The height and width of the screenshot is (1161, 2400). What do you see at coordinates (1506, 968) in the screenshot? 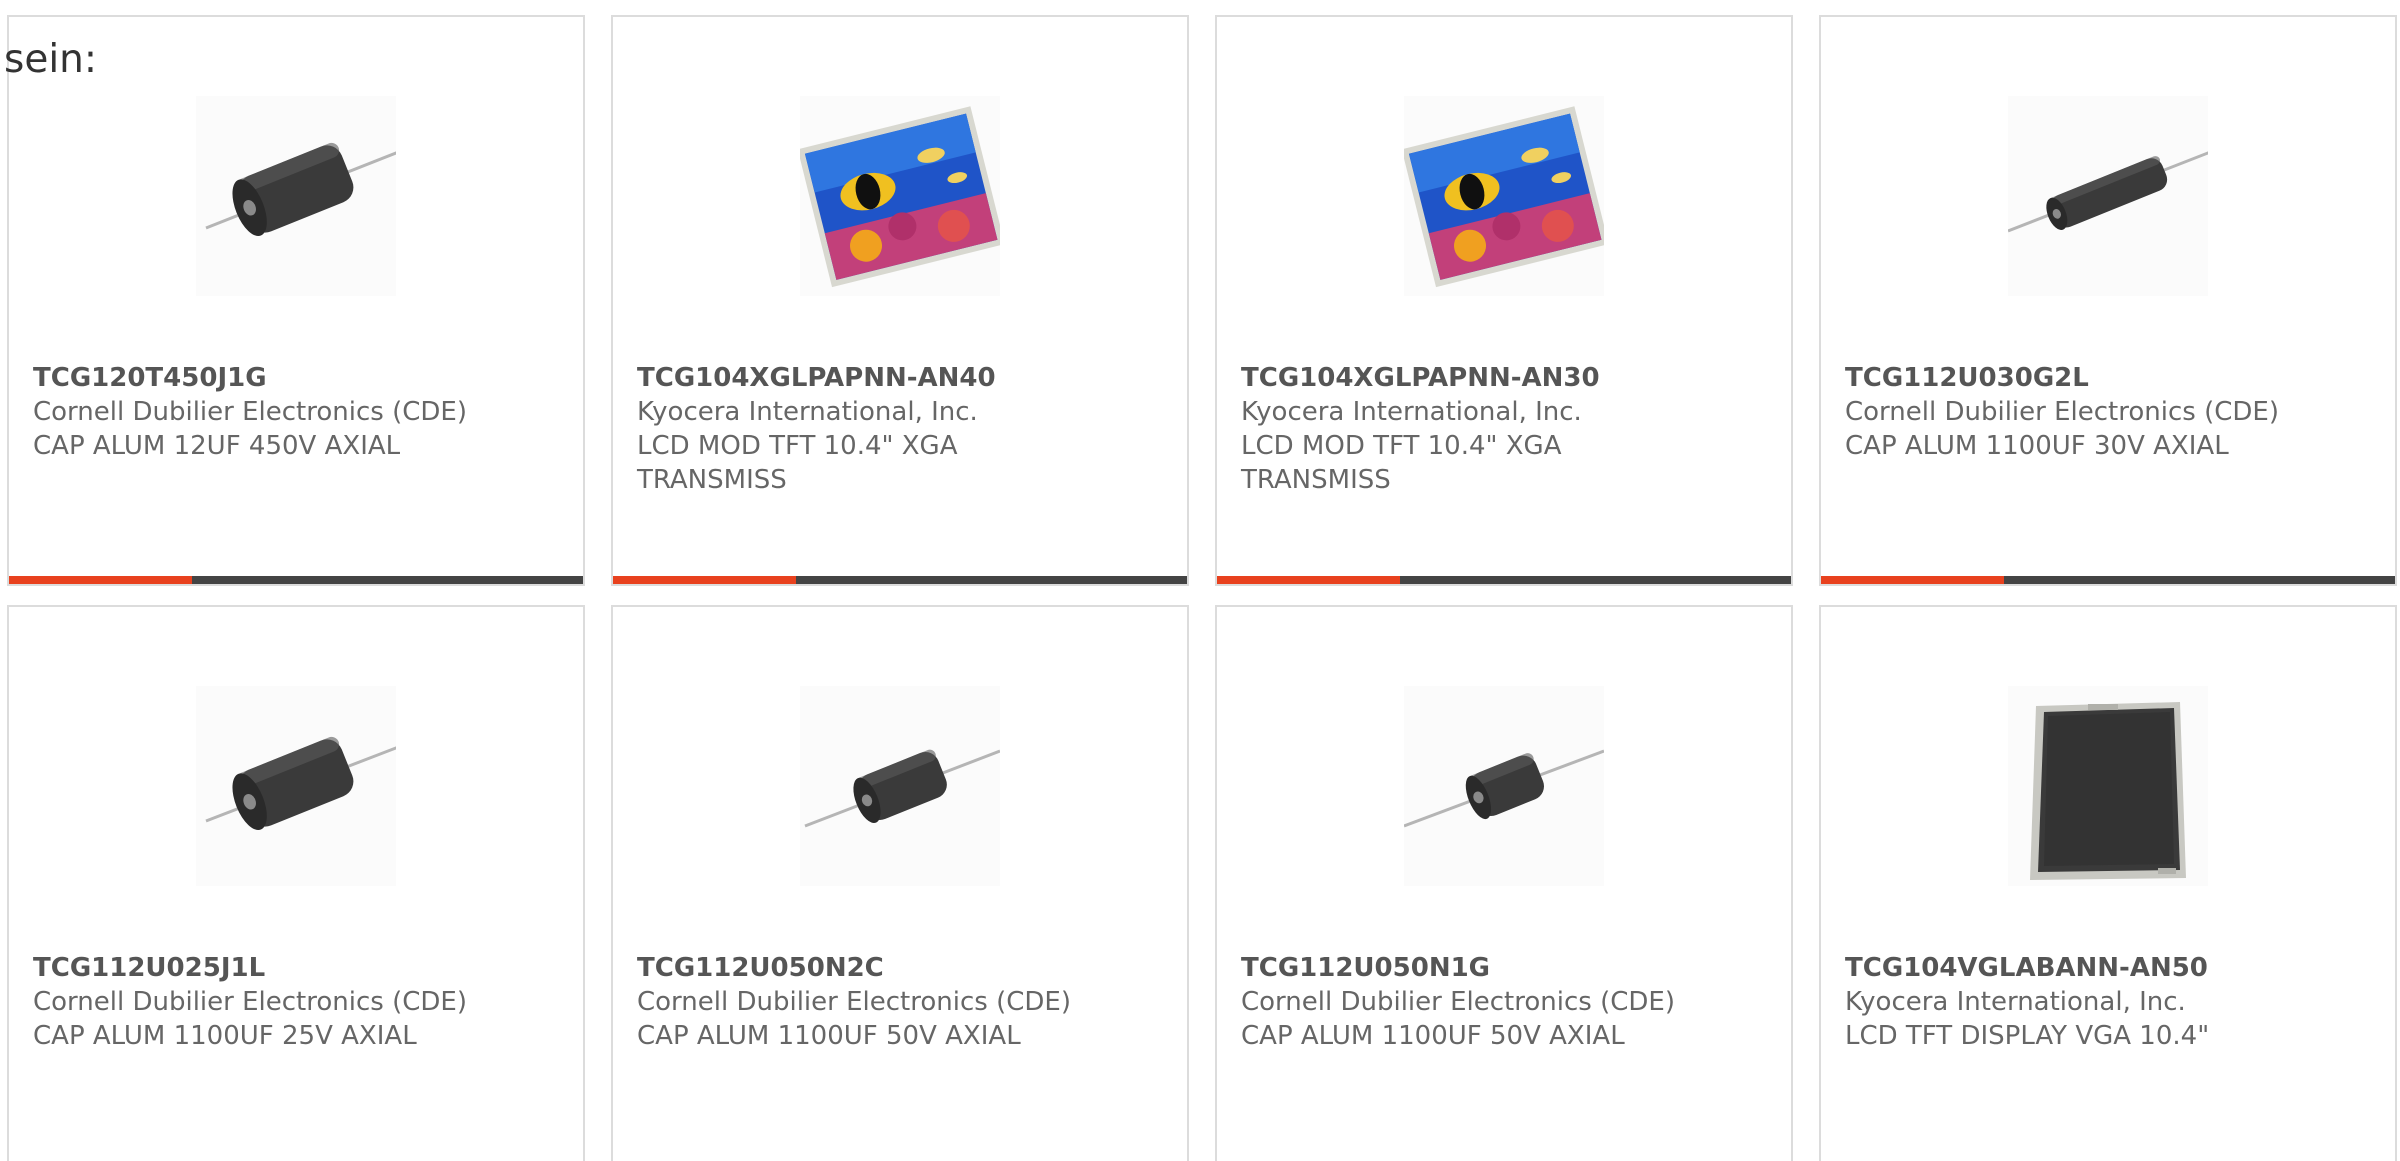
I see `part-number-link: TCG112U050N1G` at bounding box center [1506, 968].